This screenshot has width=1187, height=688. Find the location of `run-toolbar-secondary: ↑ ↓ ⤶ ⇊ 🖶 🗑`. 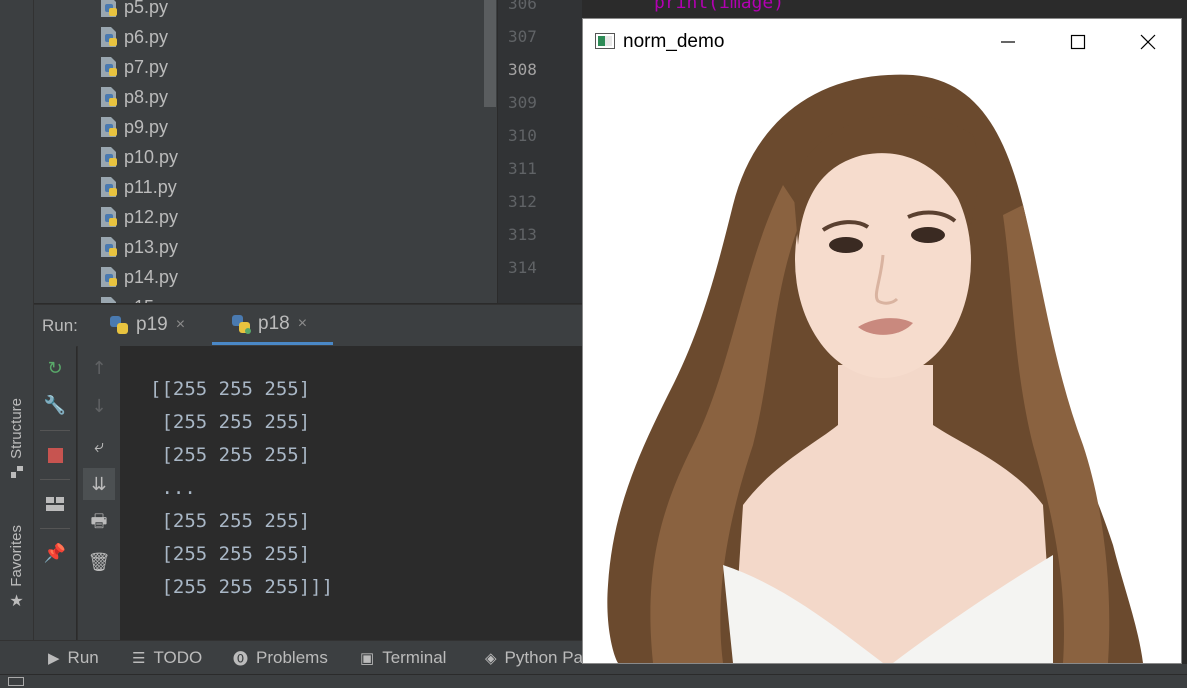

run-toolbar-secondary: ↑ ↓ ⤶ ⇊ 🖶 🗑 is located at coordinates (98, 493).